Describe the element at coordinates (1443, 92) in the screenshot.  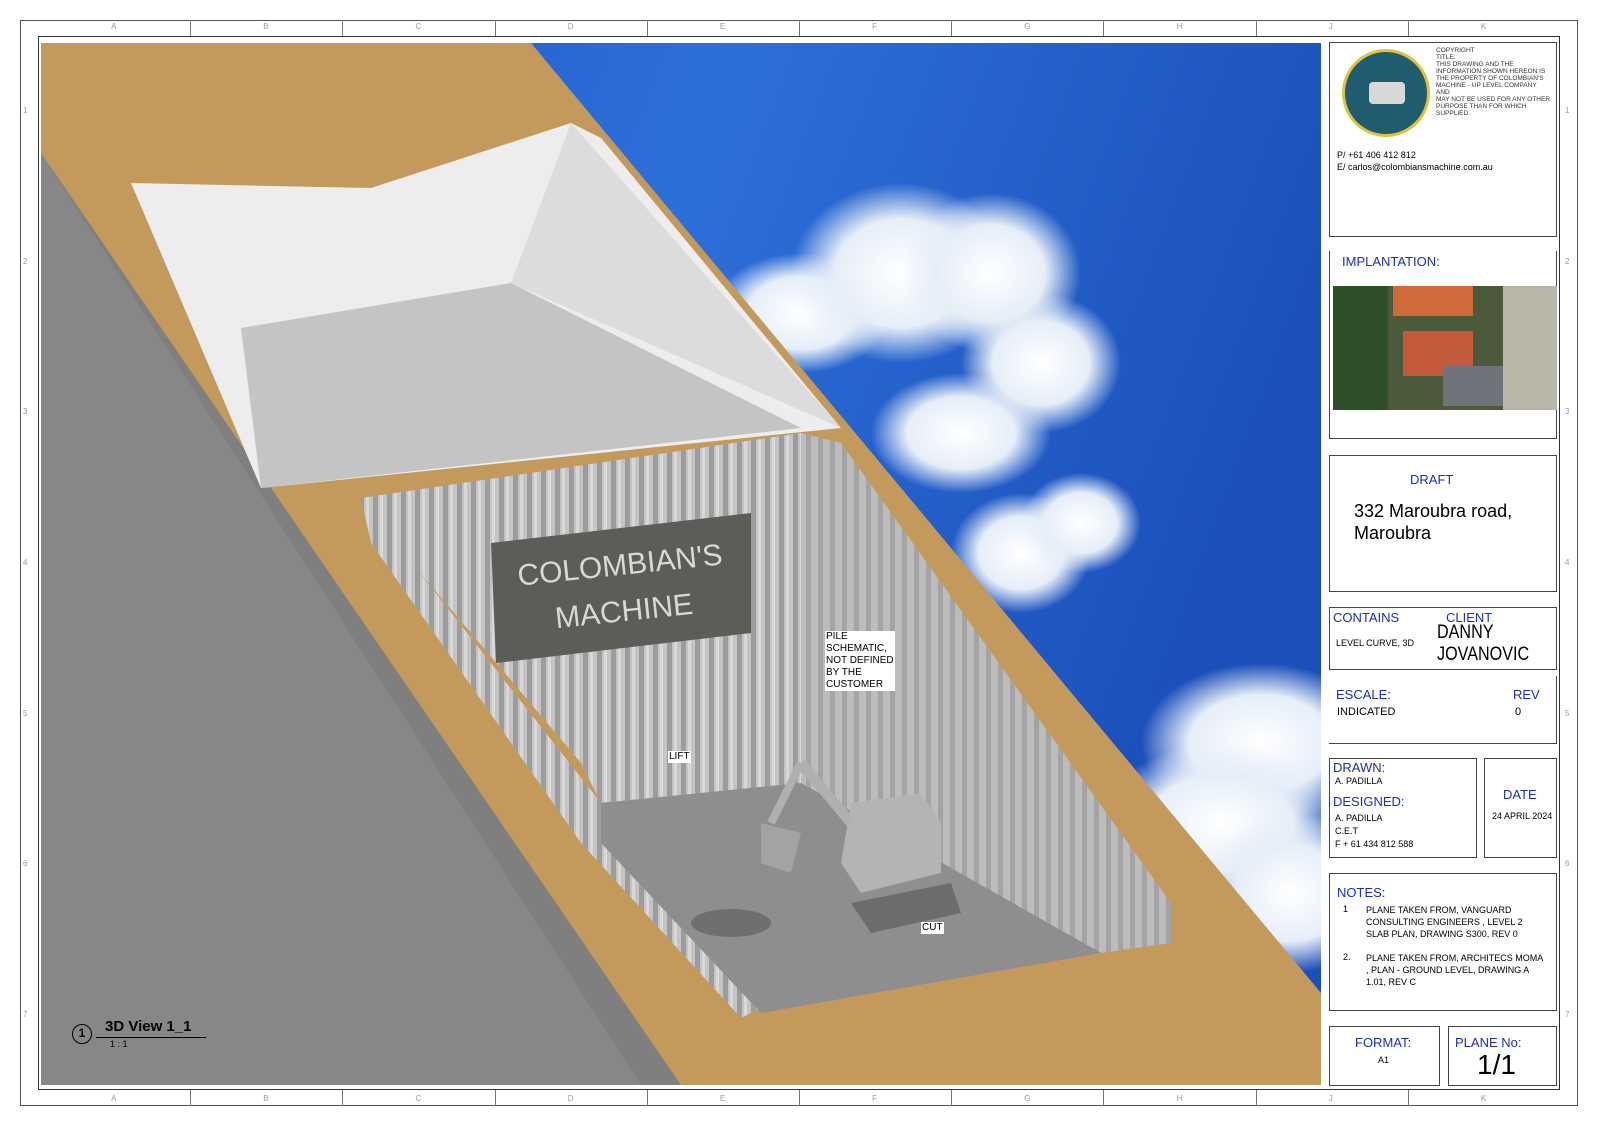
I see `copyright-line: AND` at that location.